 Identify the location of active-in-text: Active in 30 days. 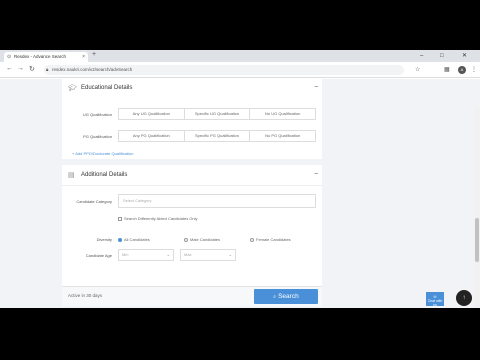
(85, 295).